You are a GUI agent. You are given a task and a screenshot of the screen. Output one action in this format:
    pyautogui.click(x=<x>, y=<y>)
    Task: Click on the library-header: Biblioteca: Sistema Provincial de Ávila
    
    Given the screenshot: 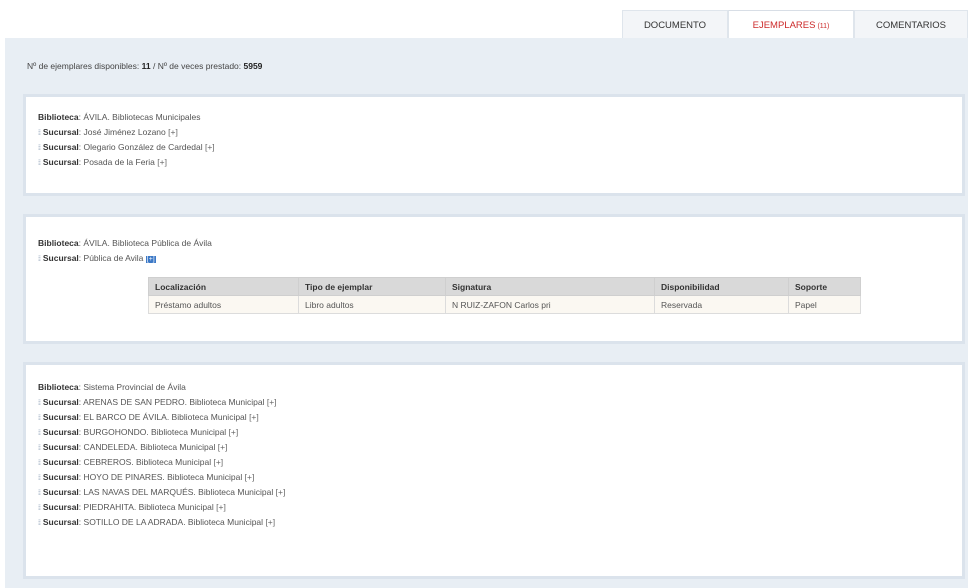 What is the action you would take?
    pyautogui.click(x=112, y=387)
    